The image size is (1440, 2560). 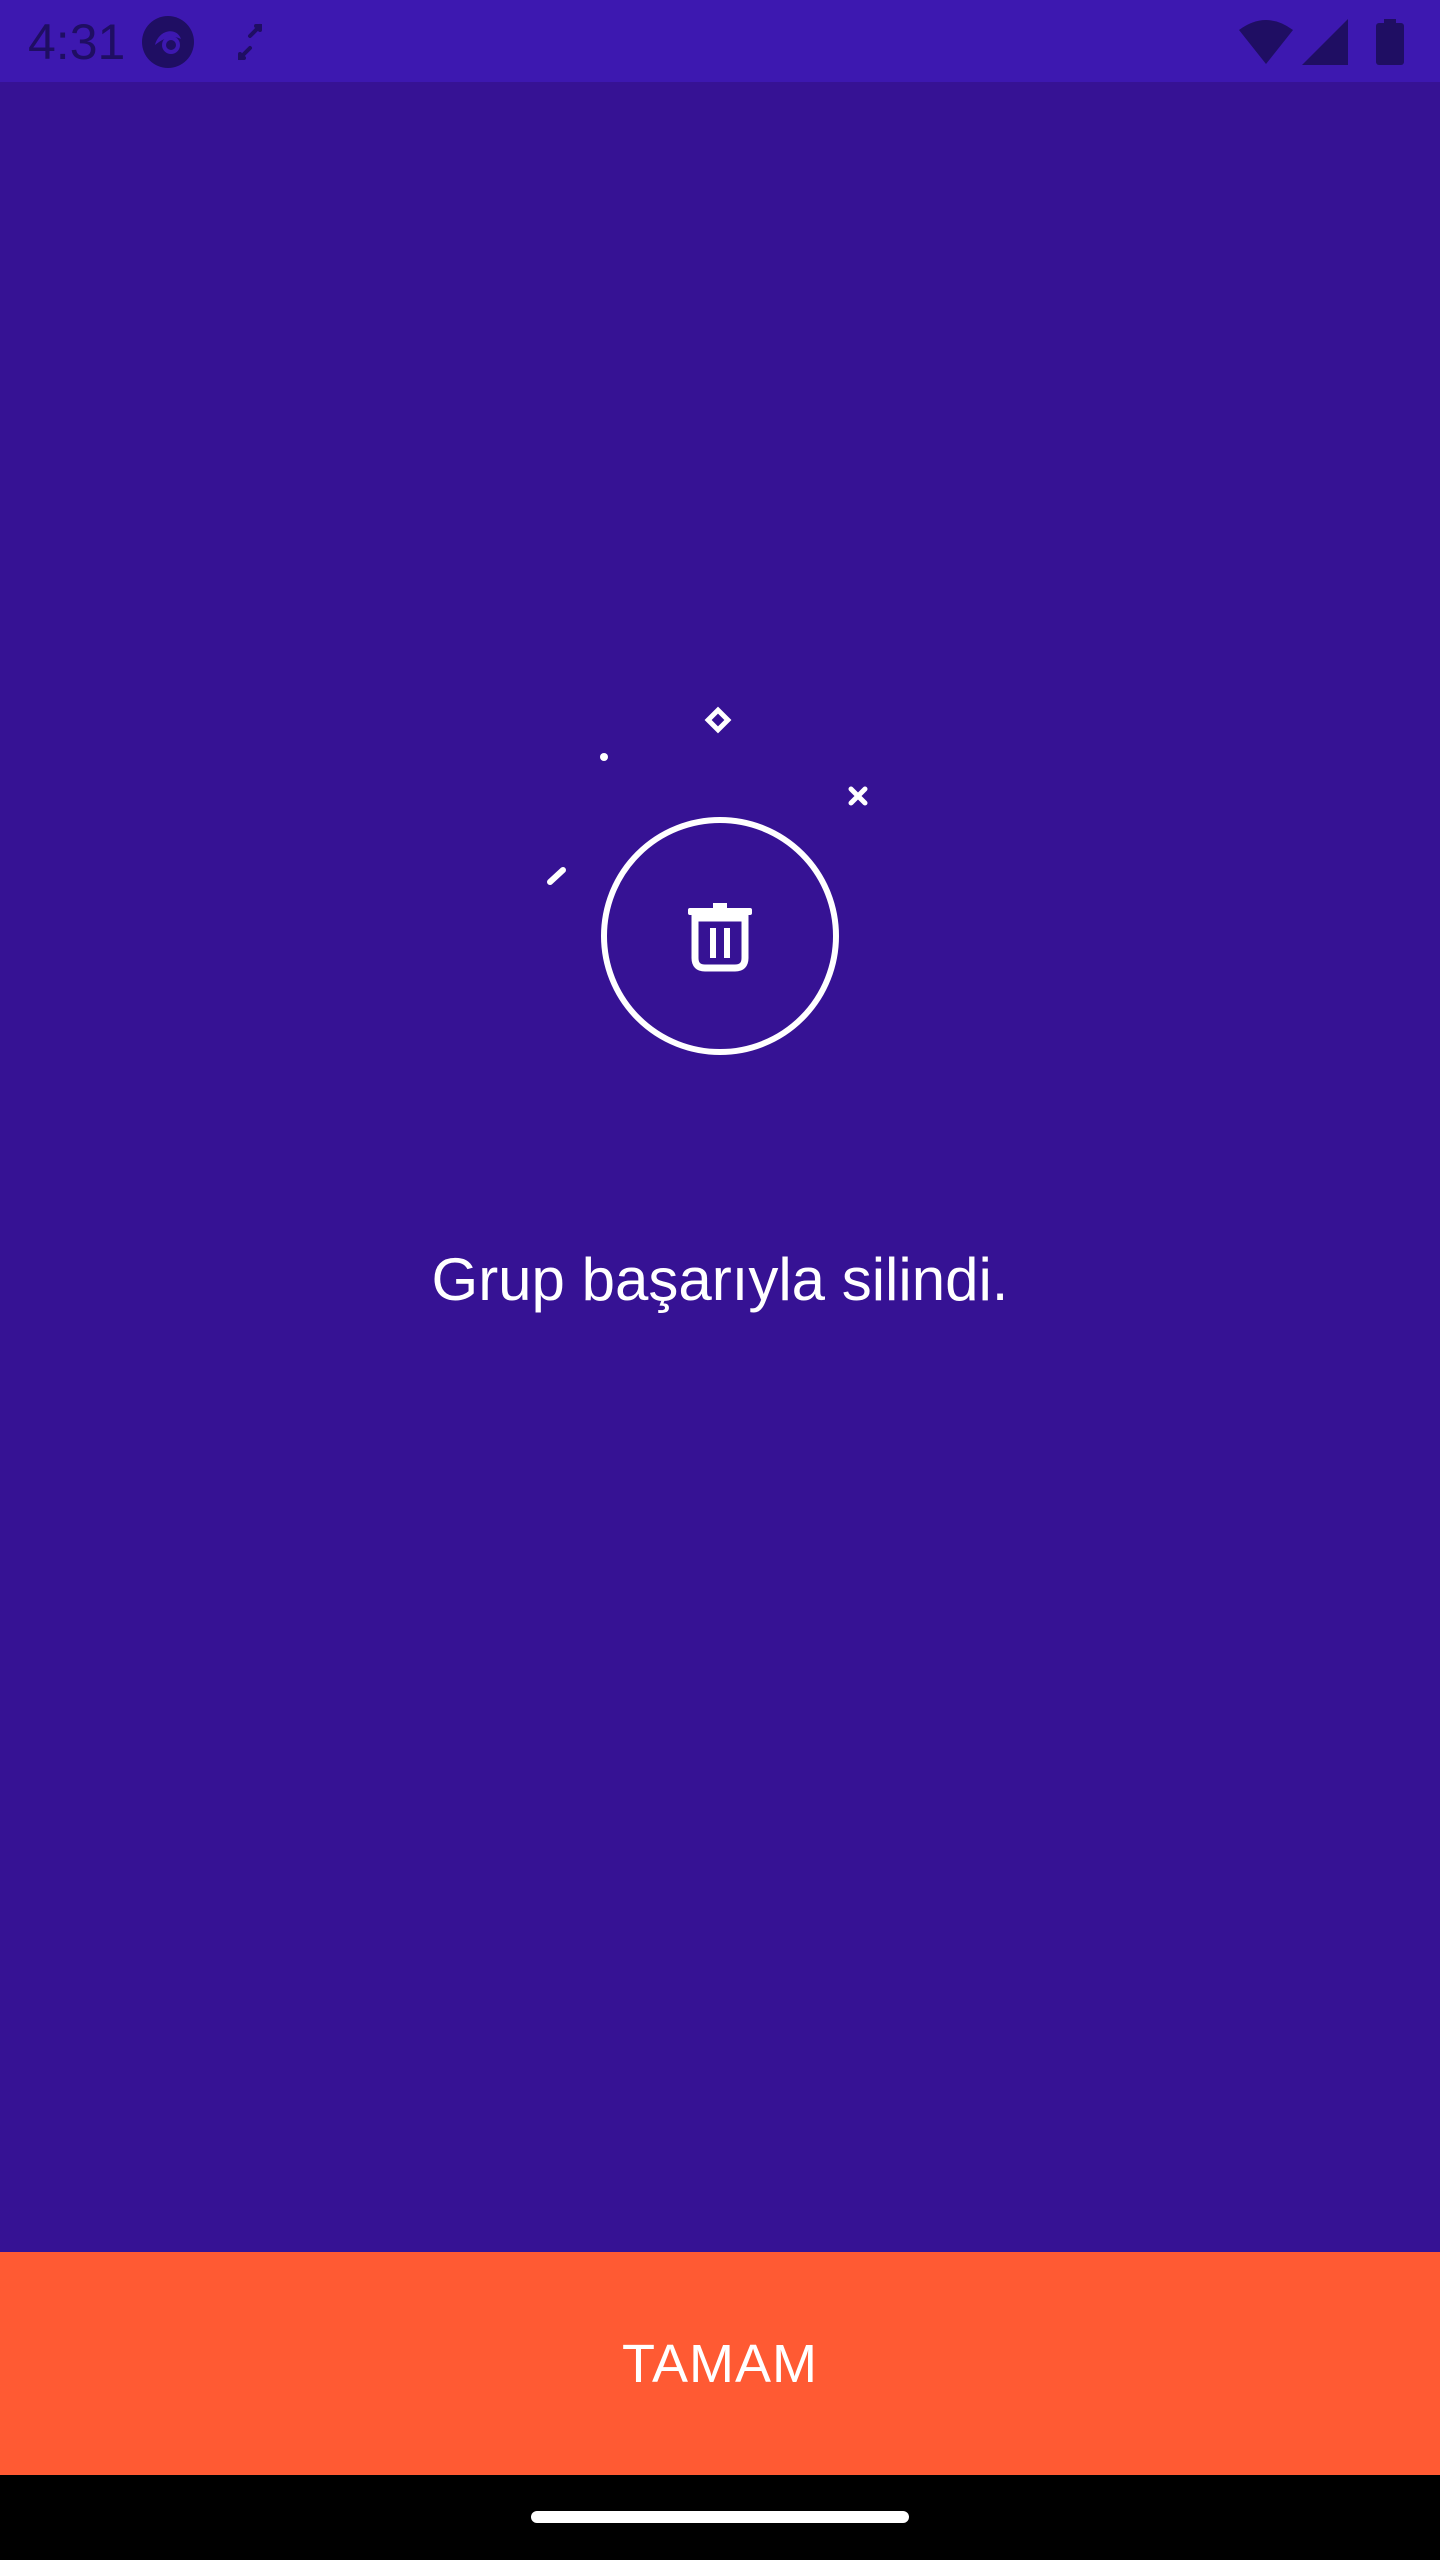 I want to click on status-left-icons, so click(x=205, y=42).